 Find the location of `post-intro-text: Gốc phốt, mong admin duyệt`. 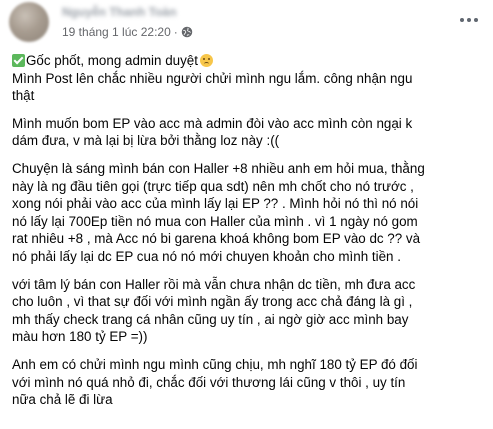

post-intro-text: Gốc phốt, mong admin duyệt is located at coordinates (112, 60).